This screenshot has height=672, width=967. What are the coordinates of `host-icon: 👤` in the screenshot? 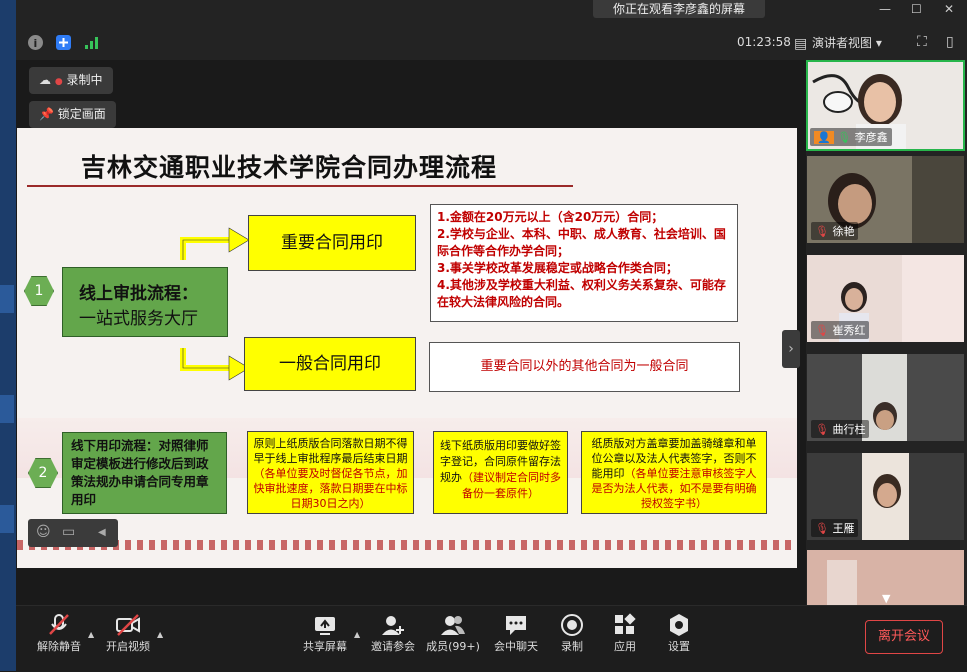 It's located at (824, 137).